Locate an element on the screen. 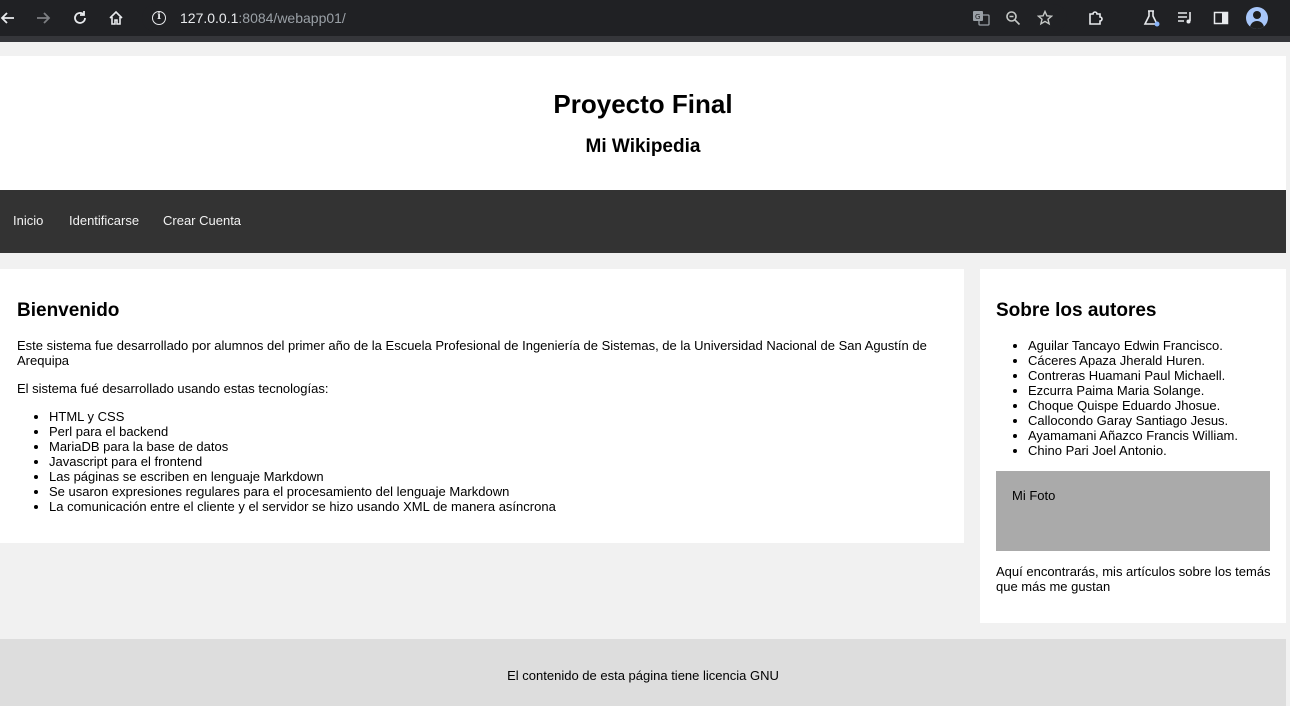 The height and width of the screenshot is (706, 1290). address-bar: 127.0.0.1:8084/webapp01/ is located at coordinates (604, 18).